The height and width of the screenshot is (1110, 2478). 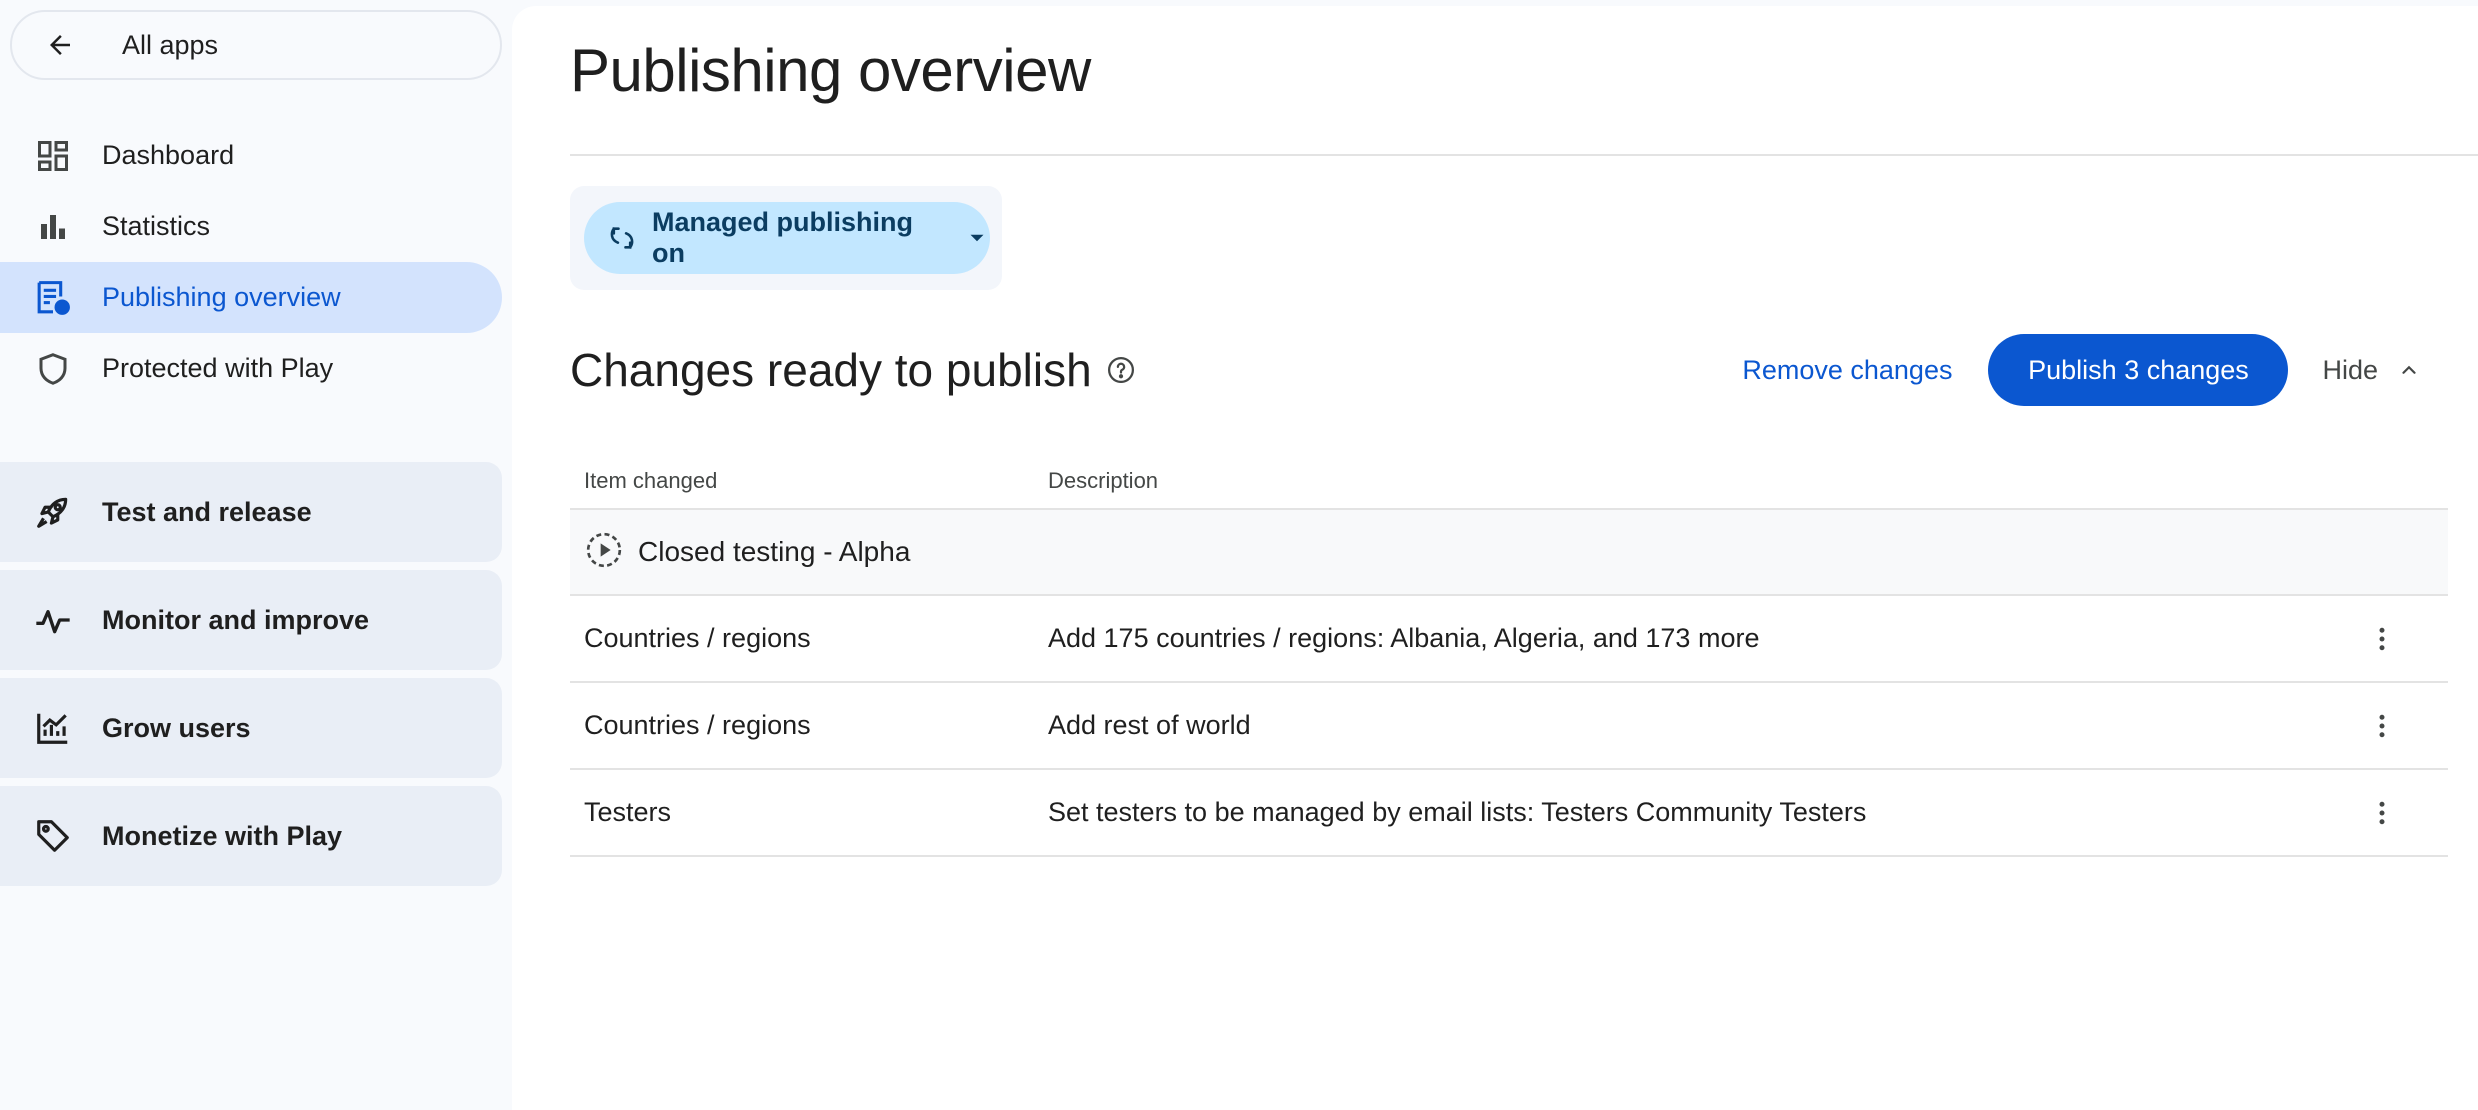 What do you see at coordinates (176, 727) in the screenshot?
I see `sidebar-section-label: Grow users` at bounding box center [176, 727].